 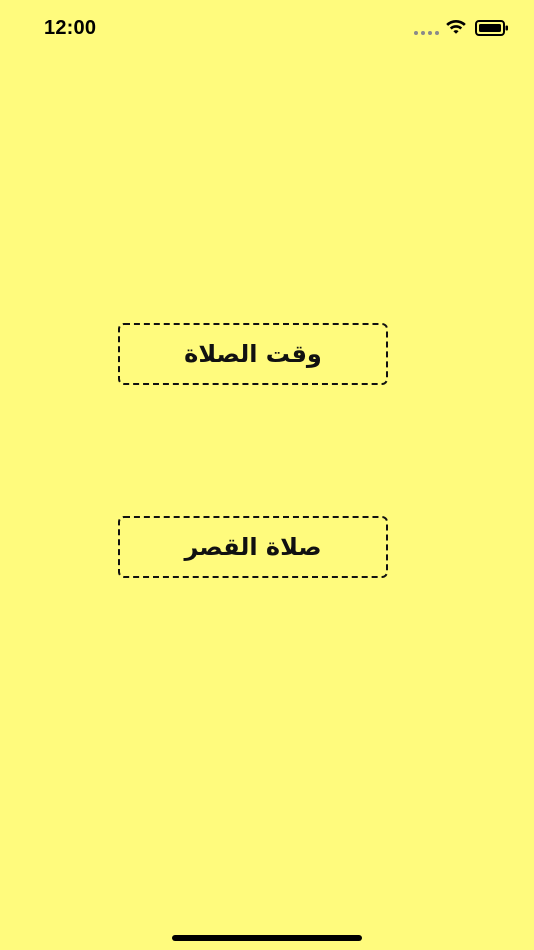 What do you see at coordinates (456, 26) in the screenshot?
I see `wifi-icon` at bounding box center [456, 26].